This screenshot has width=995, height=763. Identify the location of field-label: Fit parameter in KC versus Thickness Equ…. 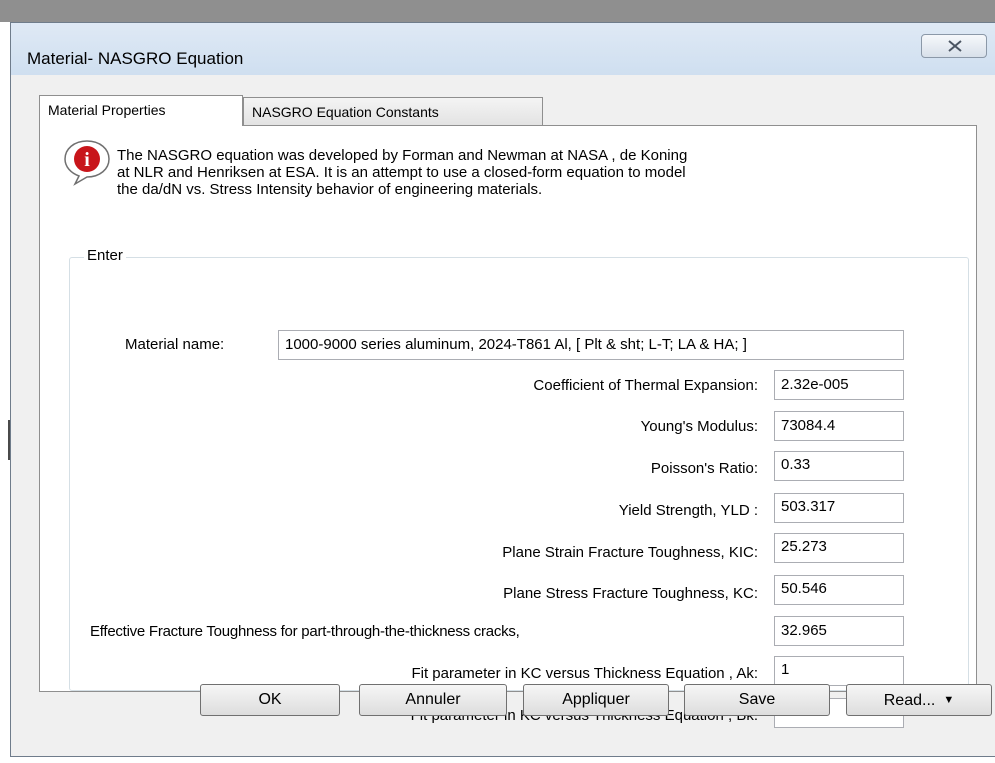
(584, 673).